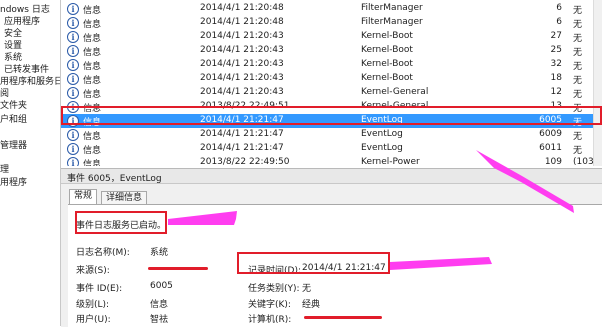 The width and height of the screenshot is (602, 328). What do you see at coordinates (441, 263) in the screenshot?
I see `arrow-to-recorded-time` at bounding box center [441, 263].